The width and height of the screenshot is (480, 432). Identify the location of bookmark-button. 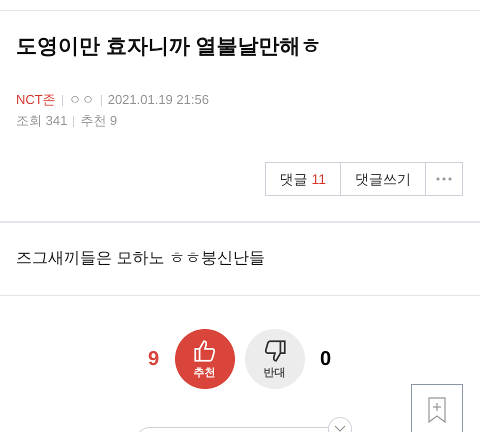
(437, 408).